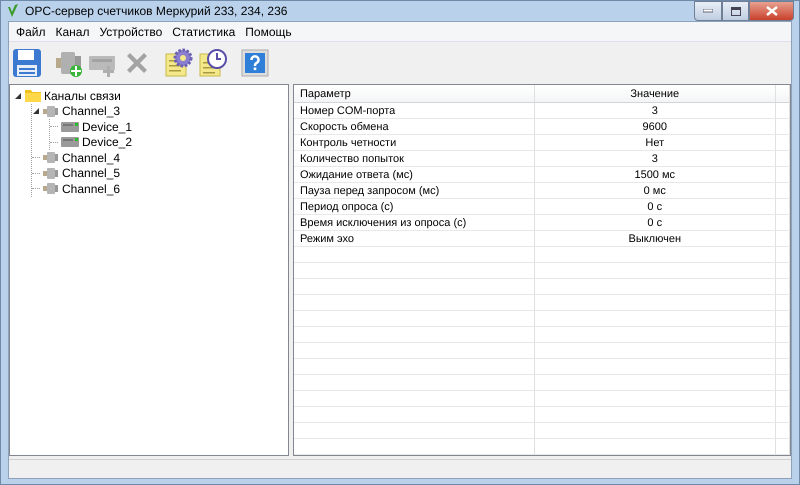 The width and height of the screenshot is (800, 485). Describe the element at coordinates (414, 206) in the screenshot. I see `table-cell: Период опроса (с)` at that location.